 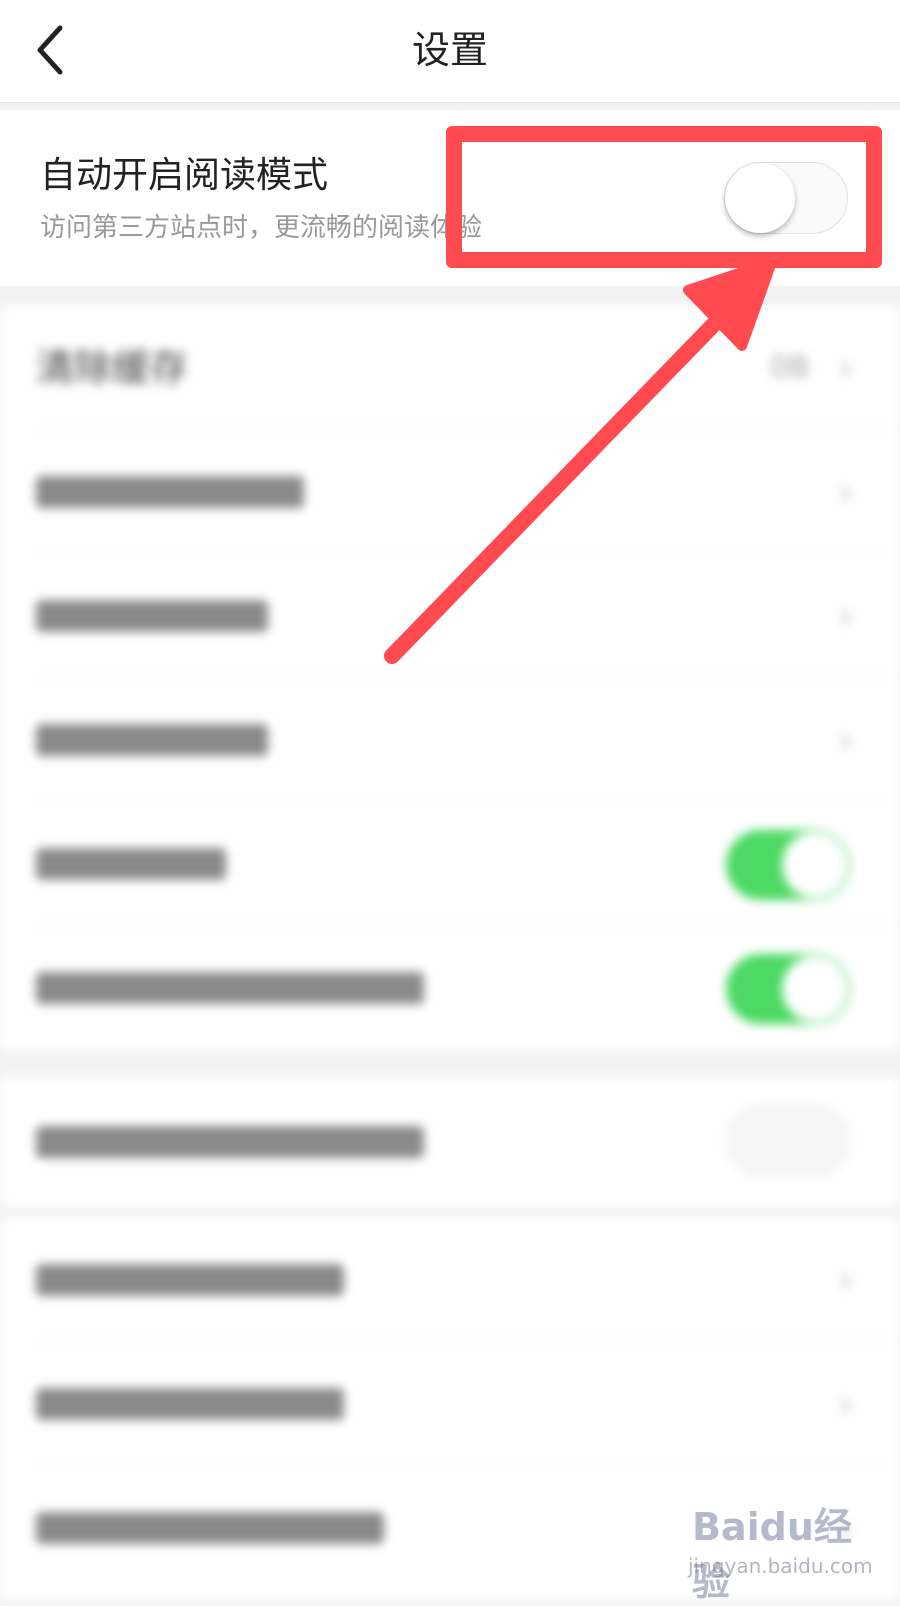 I want to click on toggle-switch-off, so click(x=788, y=1141).